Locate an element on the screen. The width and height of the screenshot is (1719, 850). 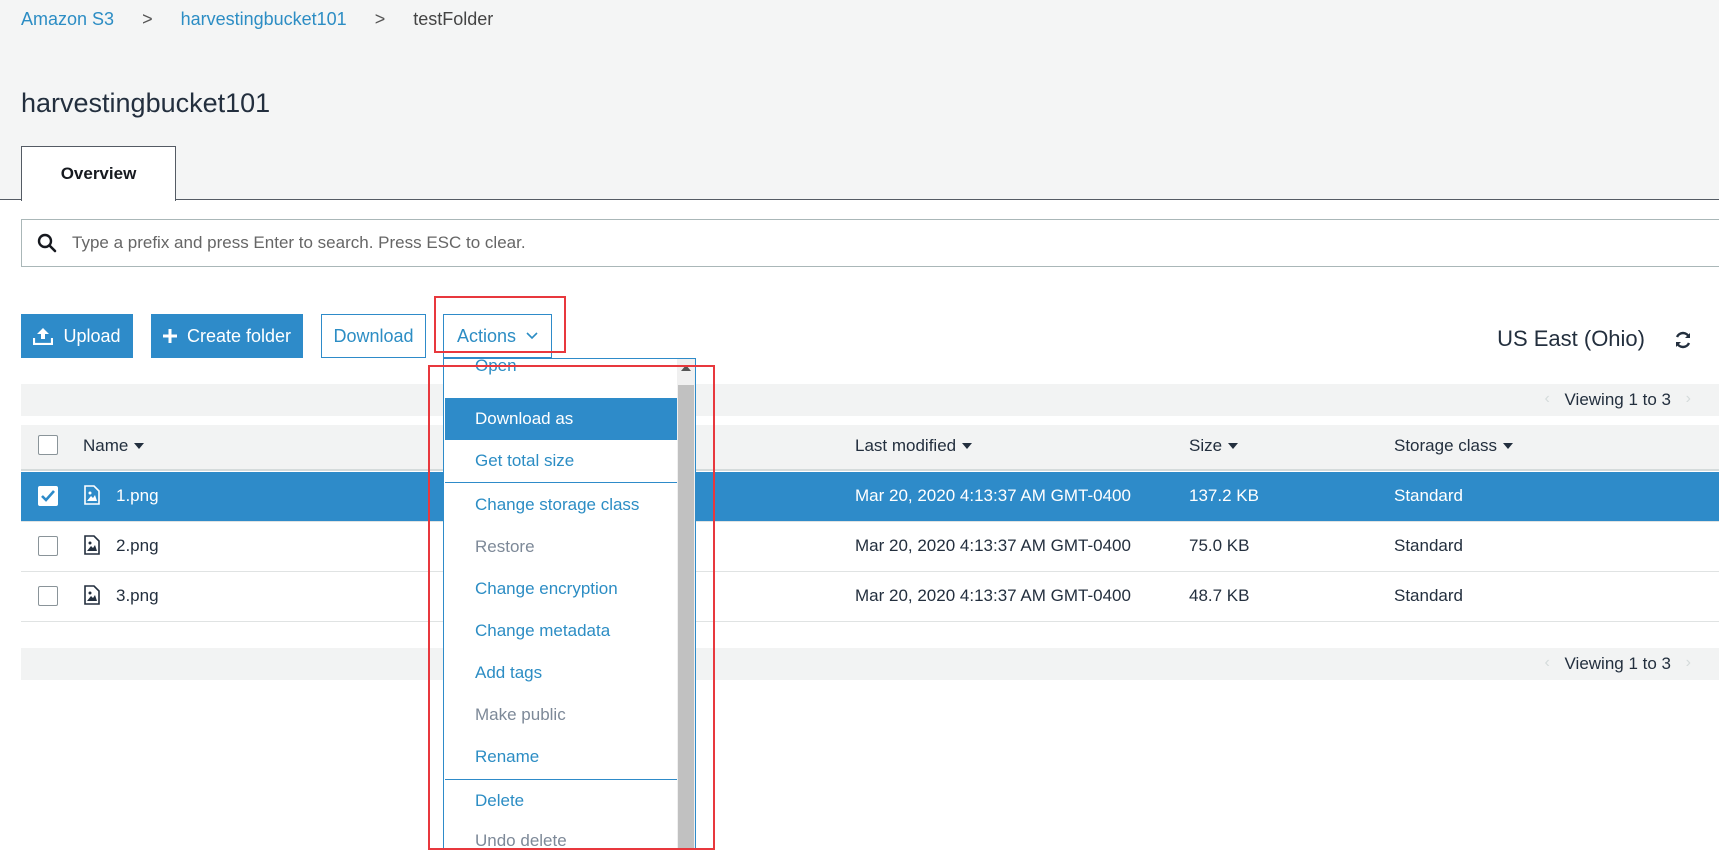
menu-item-delete: Delete is located at coordinates (561, 801).